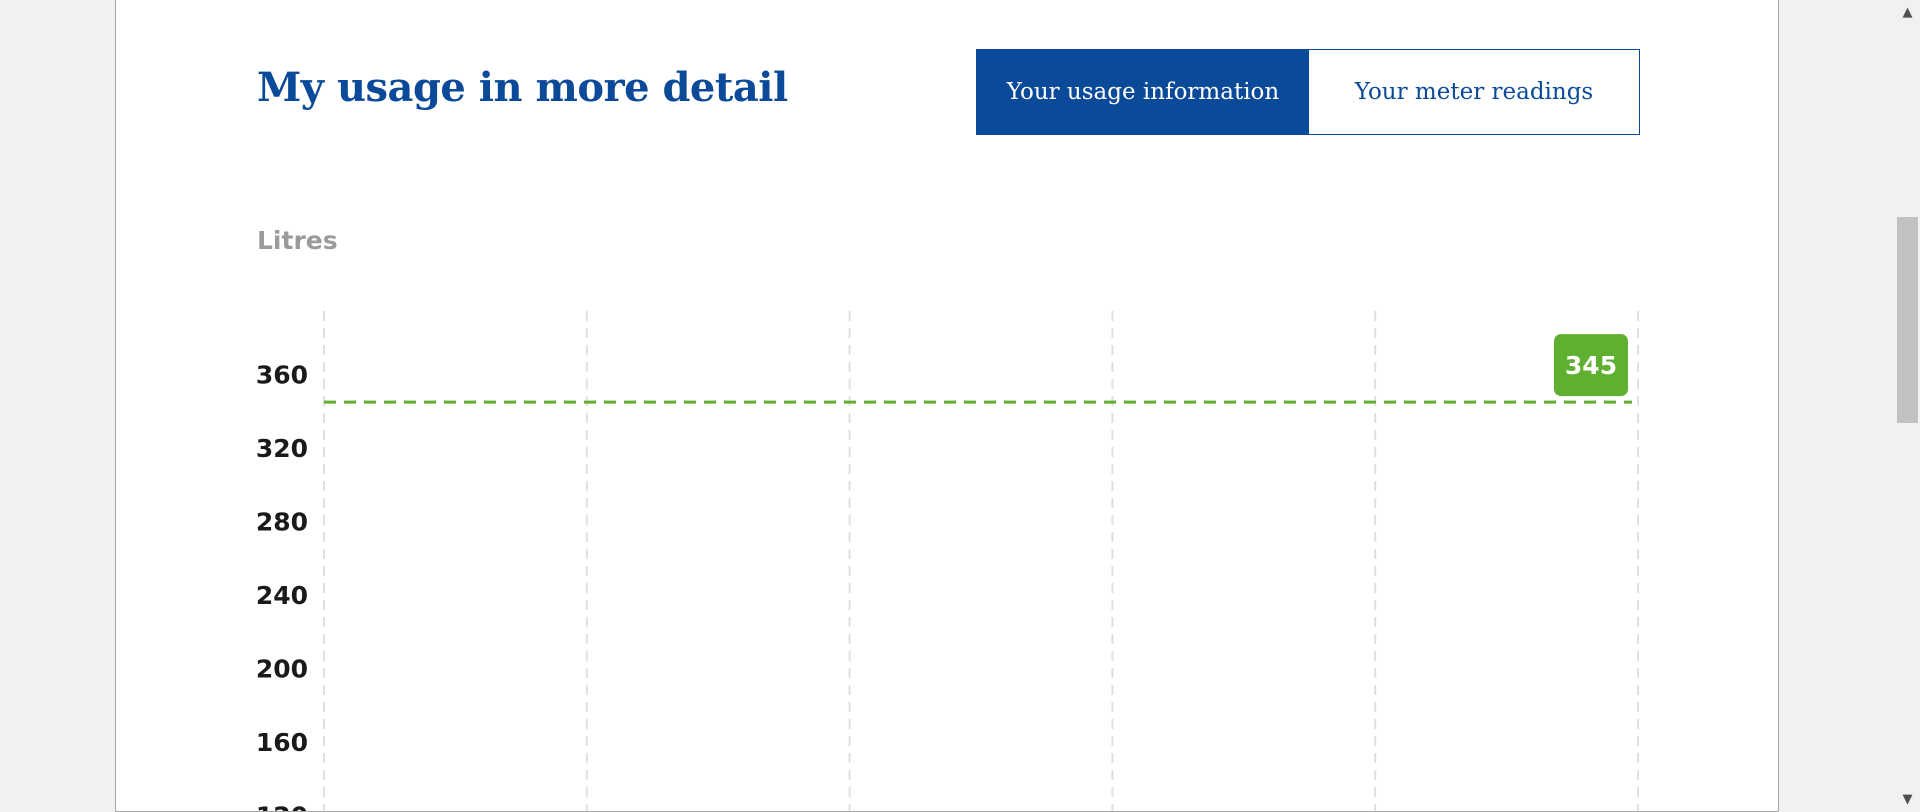 The width and height of the screenshot is (1920, 812). Describe the element at coordinates (1907, 12) in the screenshot. I see `scroll-up-icon: ▲` at that location.